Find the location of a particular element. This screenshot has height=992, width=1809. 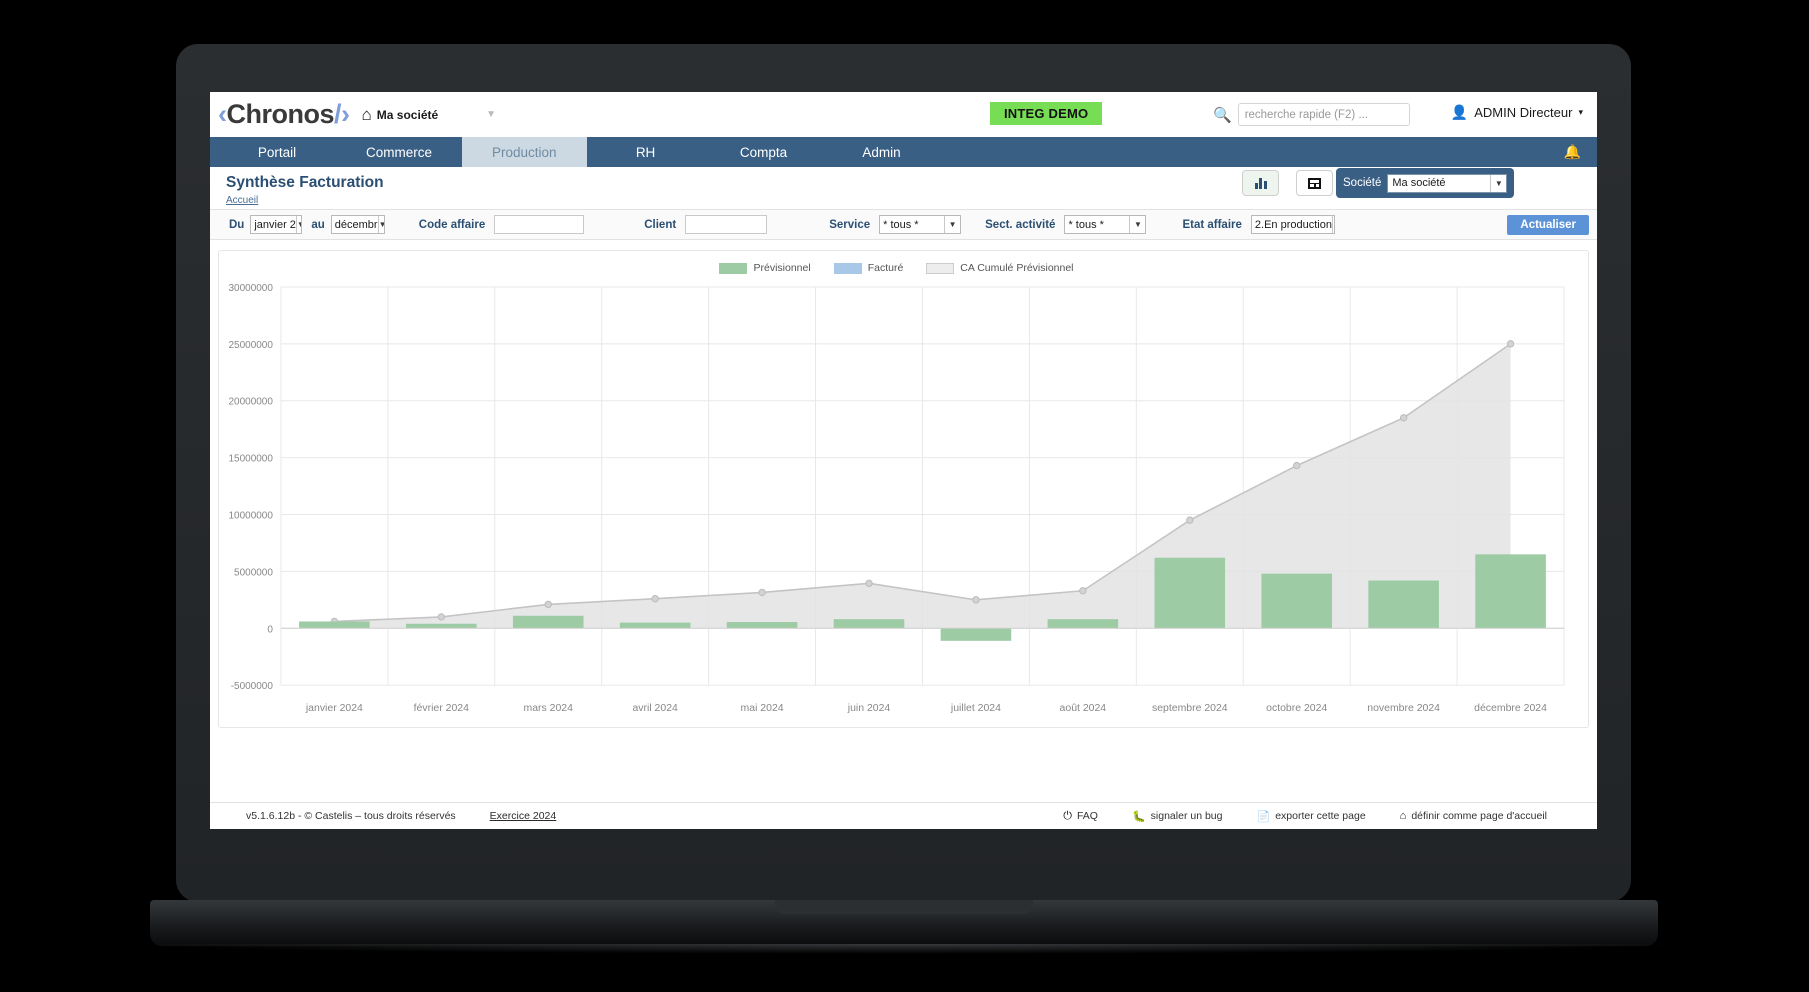

svg-text: juin 2024 is located at coordinates (869, 708).